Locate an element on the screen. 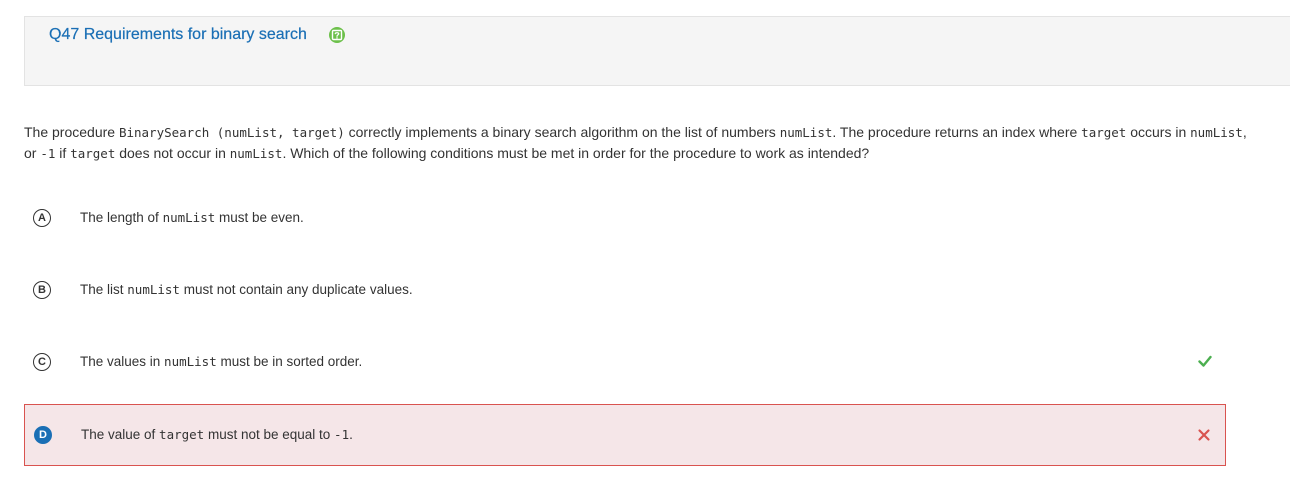  close-icon is located at coordinates (1204, 435).